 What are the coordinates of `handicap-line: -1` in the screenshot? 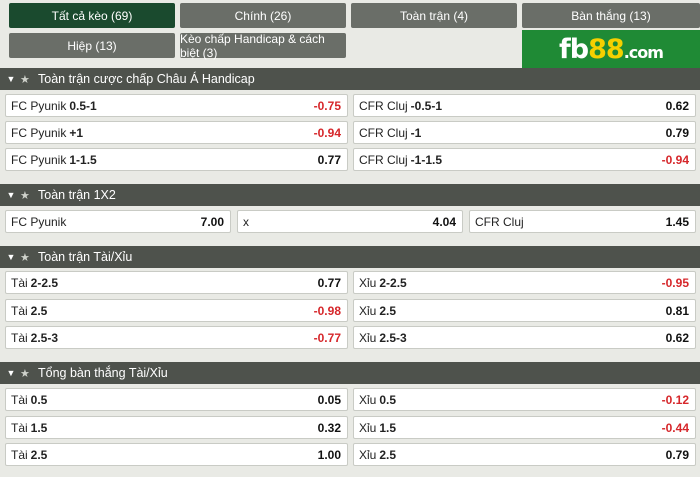 It's located at (416, 132).